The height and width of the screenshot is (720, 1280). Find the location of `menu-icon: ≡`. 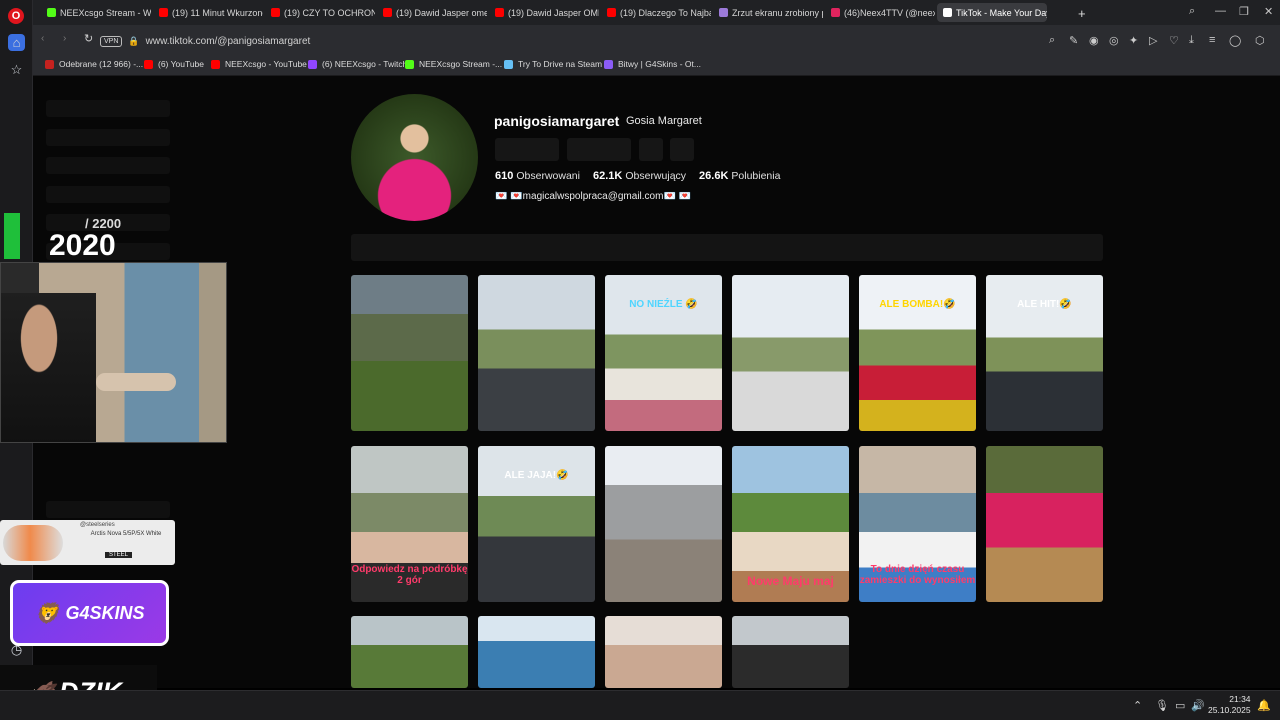

menu-icon: ≡ is located at coordinates (1212, 40).